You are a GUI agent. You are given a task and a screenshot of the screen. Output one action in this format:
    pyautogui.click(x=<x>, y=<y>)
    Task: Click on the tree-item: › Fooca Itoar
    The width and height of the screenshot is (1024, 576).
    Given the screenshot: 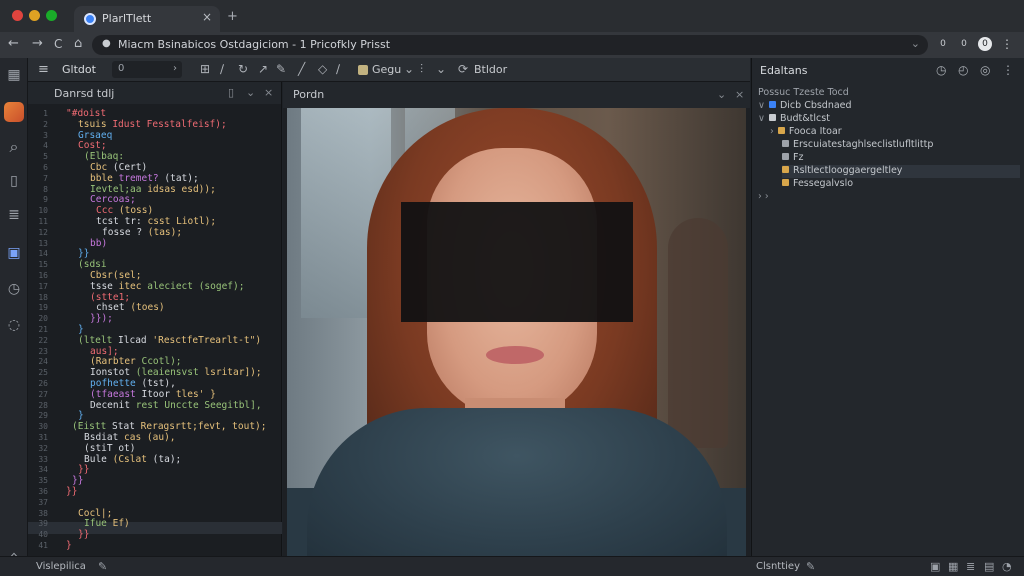 What is the action you would take?
    pyautogui.click(x=890, y=132)
    